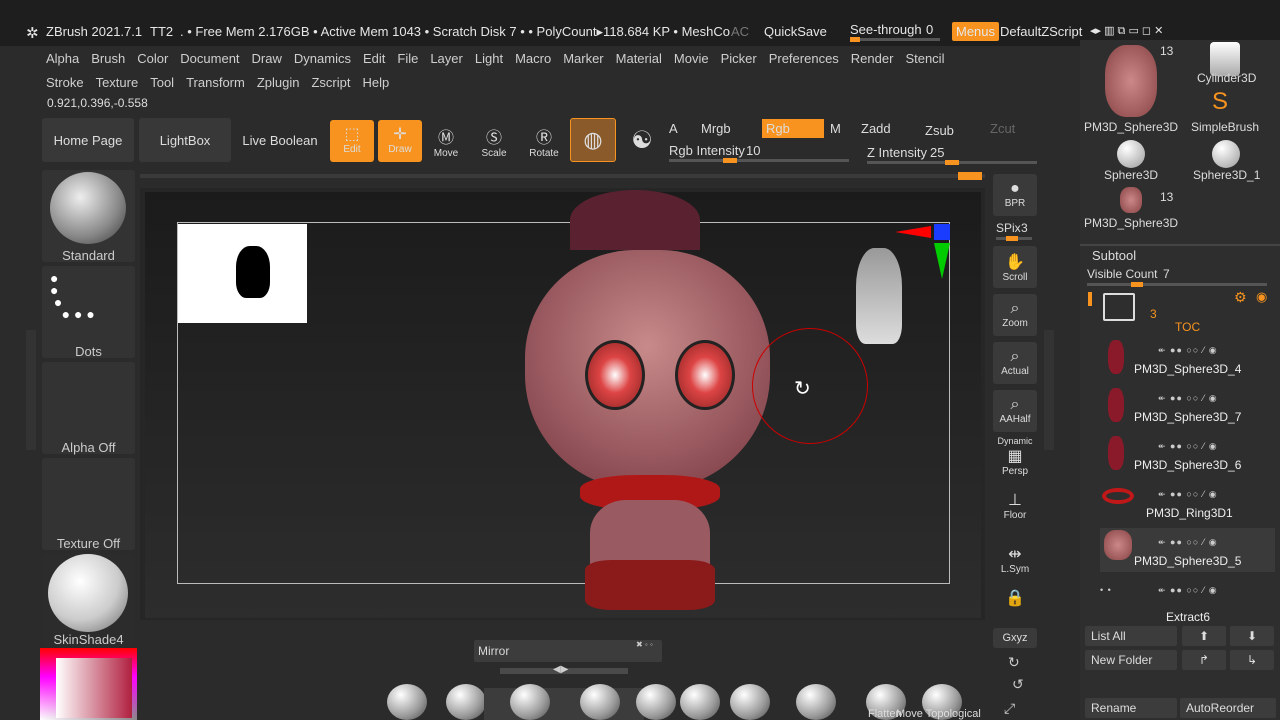 This screenshot has width=1280, height=720. I want to click on aahalf-button: ⌕ AAHalf, so click(1015, 411).